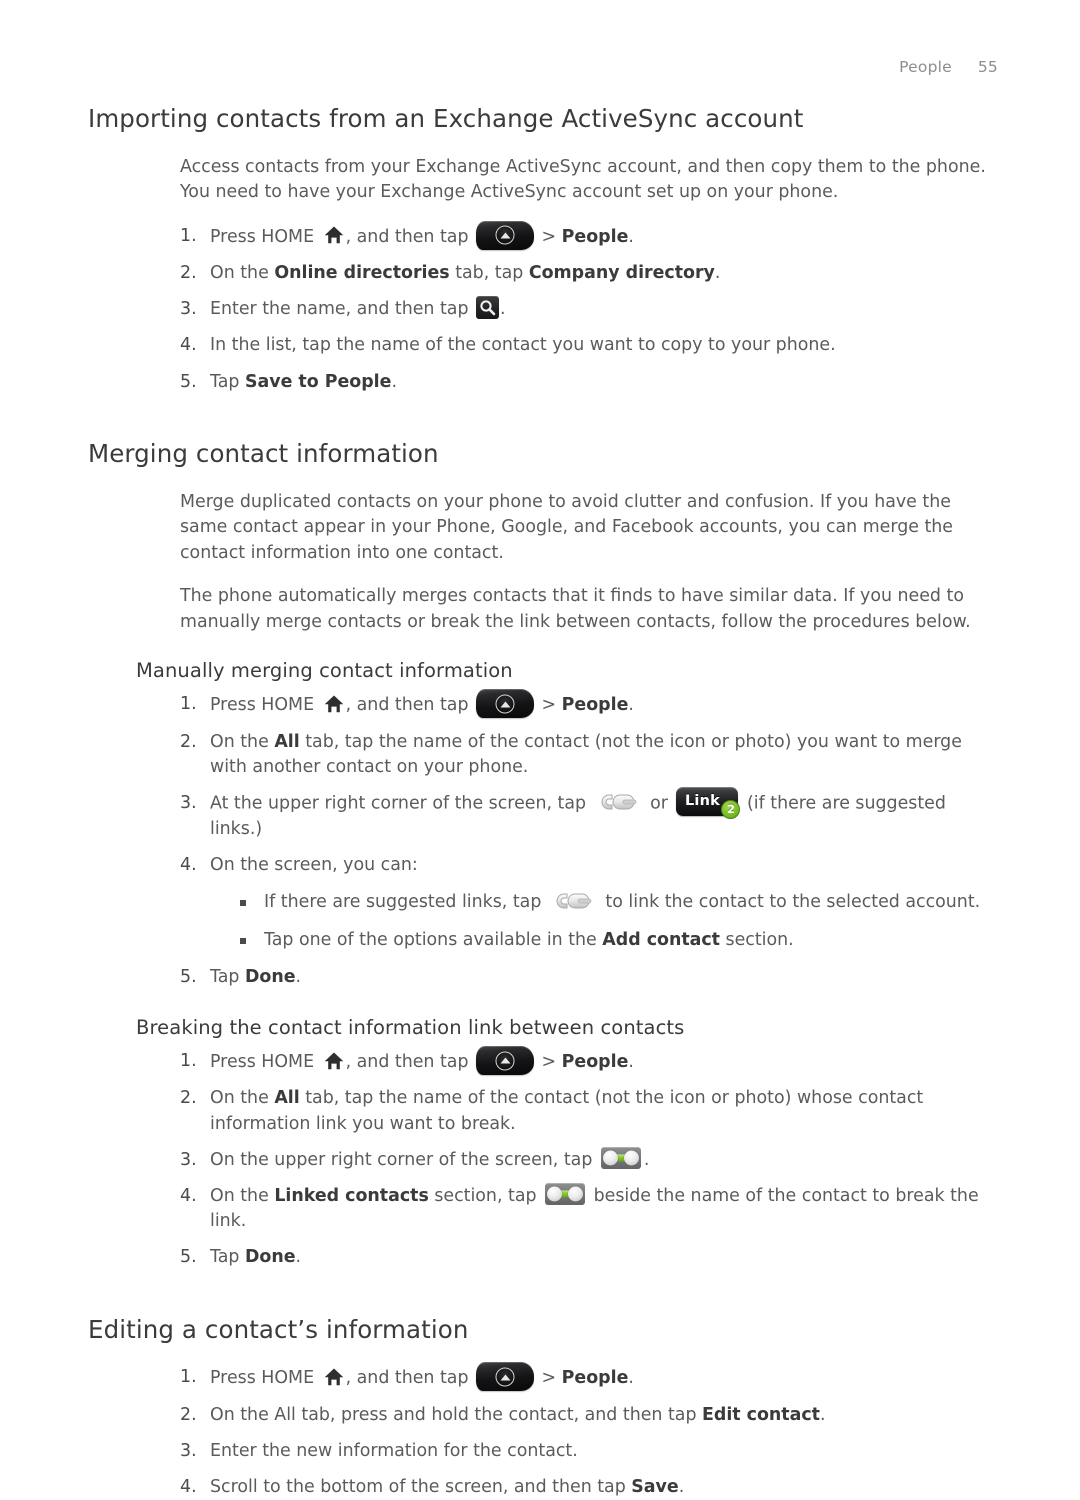 The width and height of the screenshot is (1080, 1500). What do you see at coordinates (590, 382) in the screenshot?
I see `step-item: 5. Tap Save to People.` at bounding box center [590, 382].